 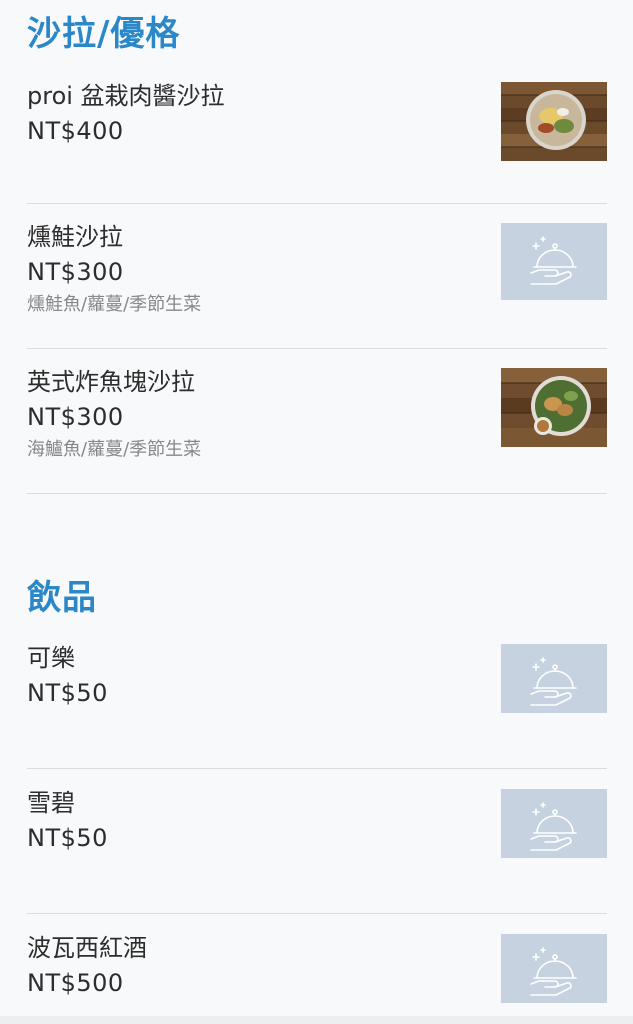 I want to click on menu-item-salad-2: 燻鮭沙拉 NT$300 燻鮭魚/蘿蔓/季節生菜, so click(x=317, y=285).